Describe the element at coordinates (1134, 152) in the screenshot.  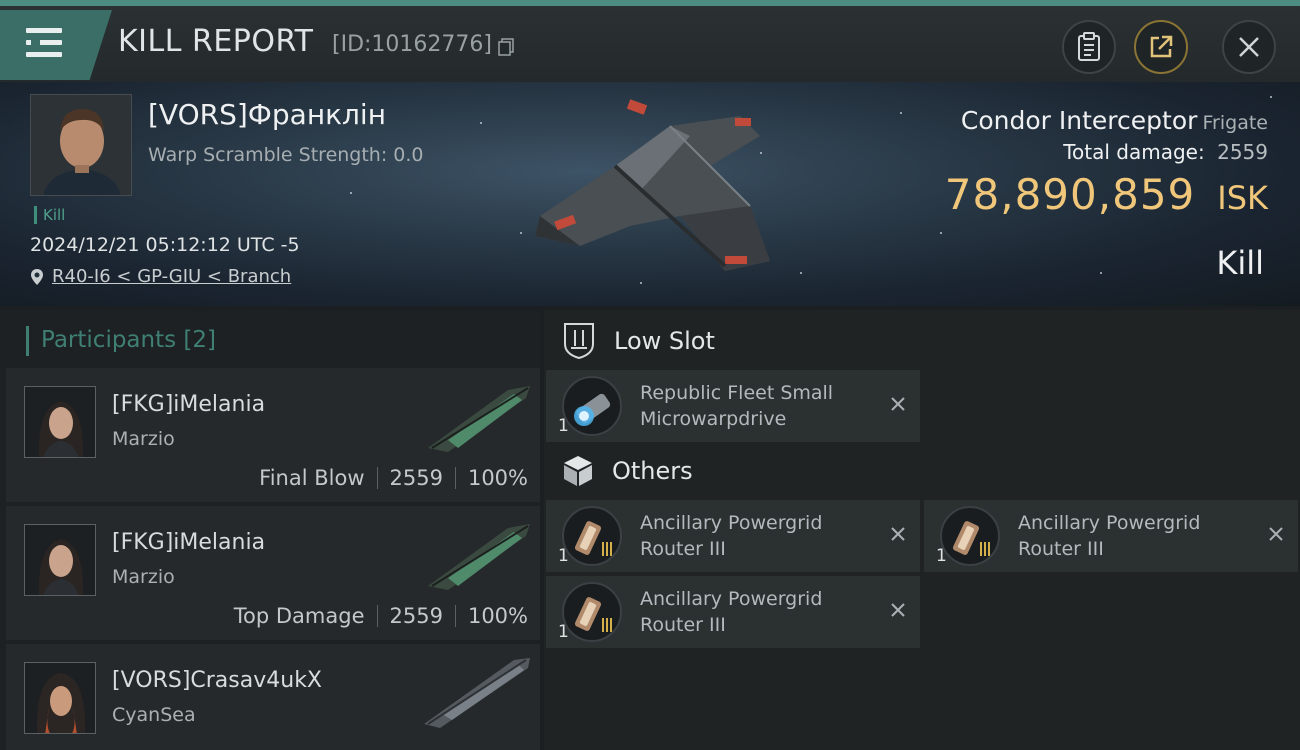
I see `total-damage-label: Total damage:` at that location.